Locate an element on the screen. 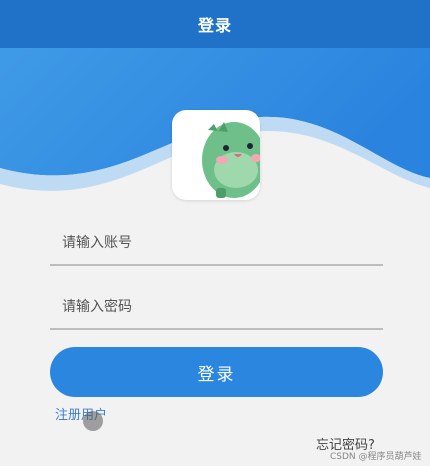  dinosaur-mascot-icon is located at coordinates (216, 155).